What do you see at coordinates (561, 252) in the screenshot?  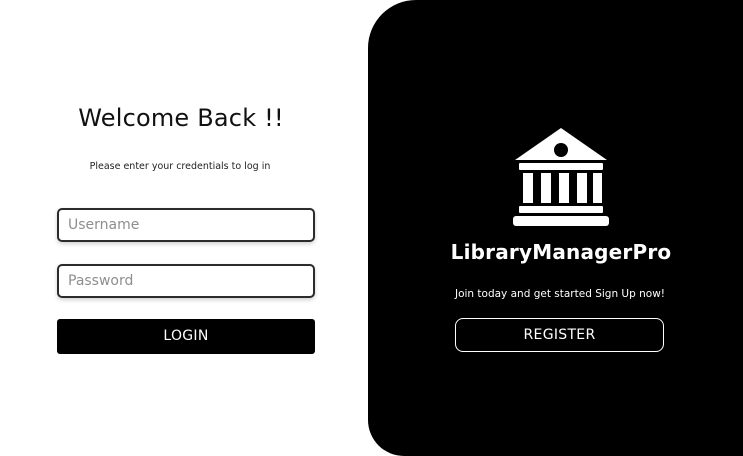 I see `brand-name: LibraryManagerPro` at bounding box center [561, 252].